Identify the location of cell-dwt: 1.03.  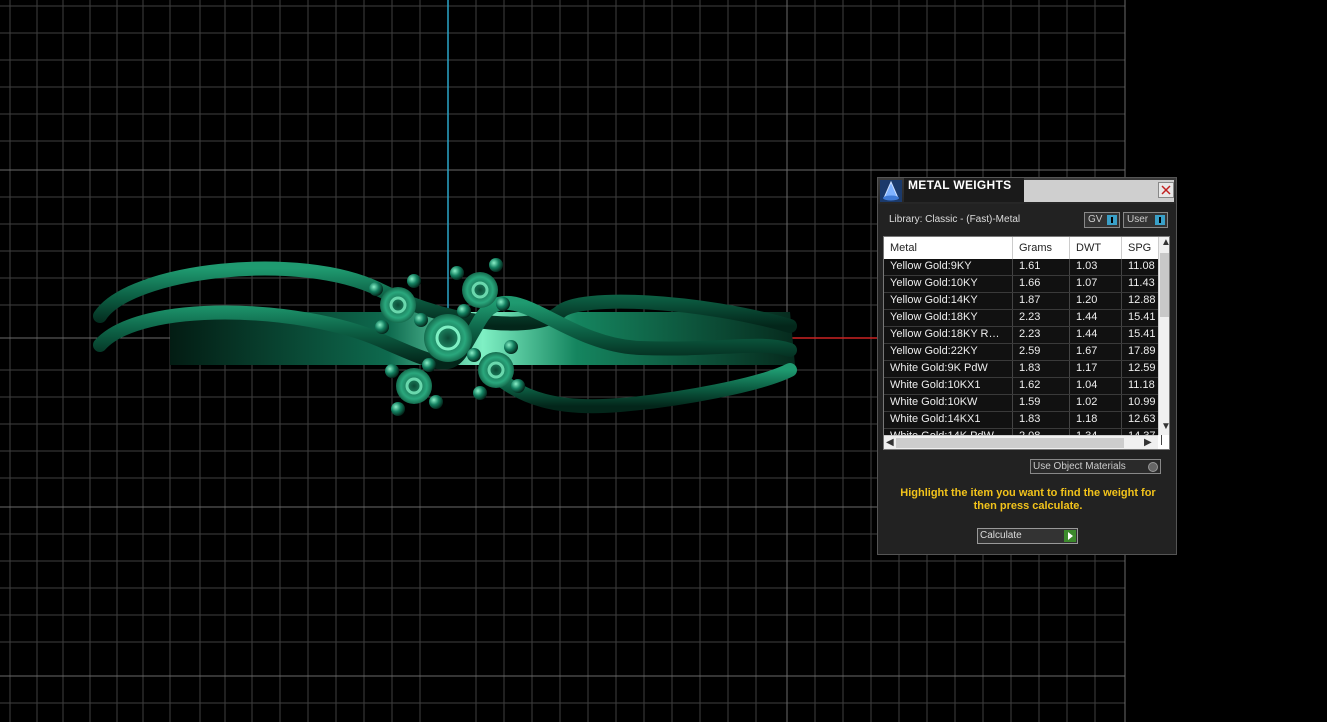
(1096, 267).